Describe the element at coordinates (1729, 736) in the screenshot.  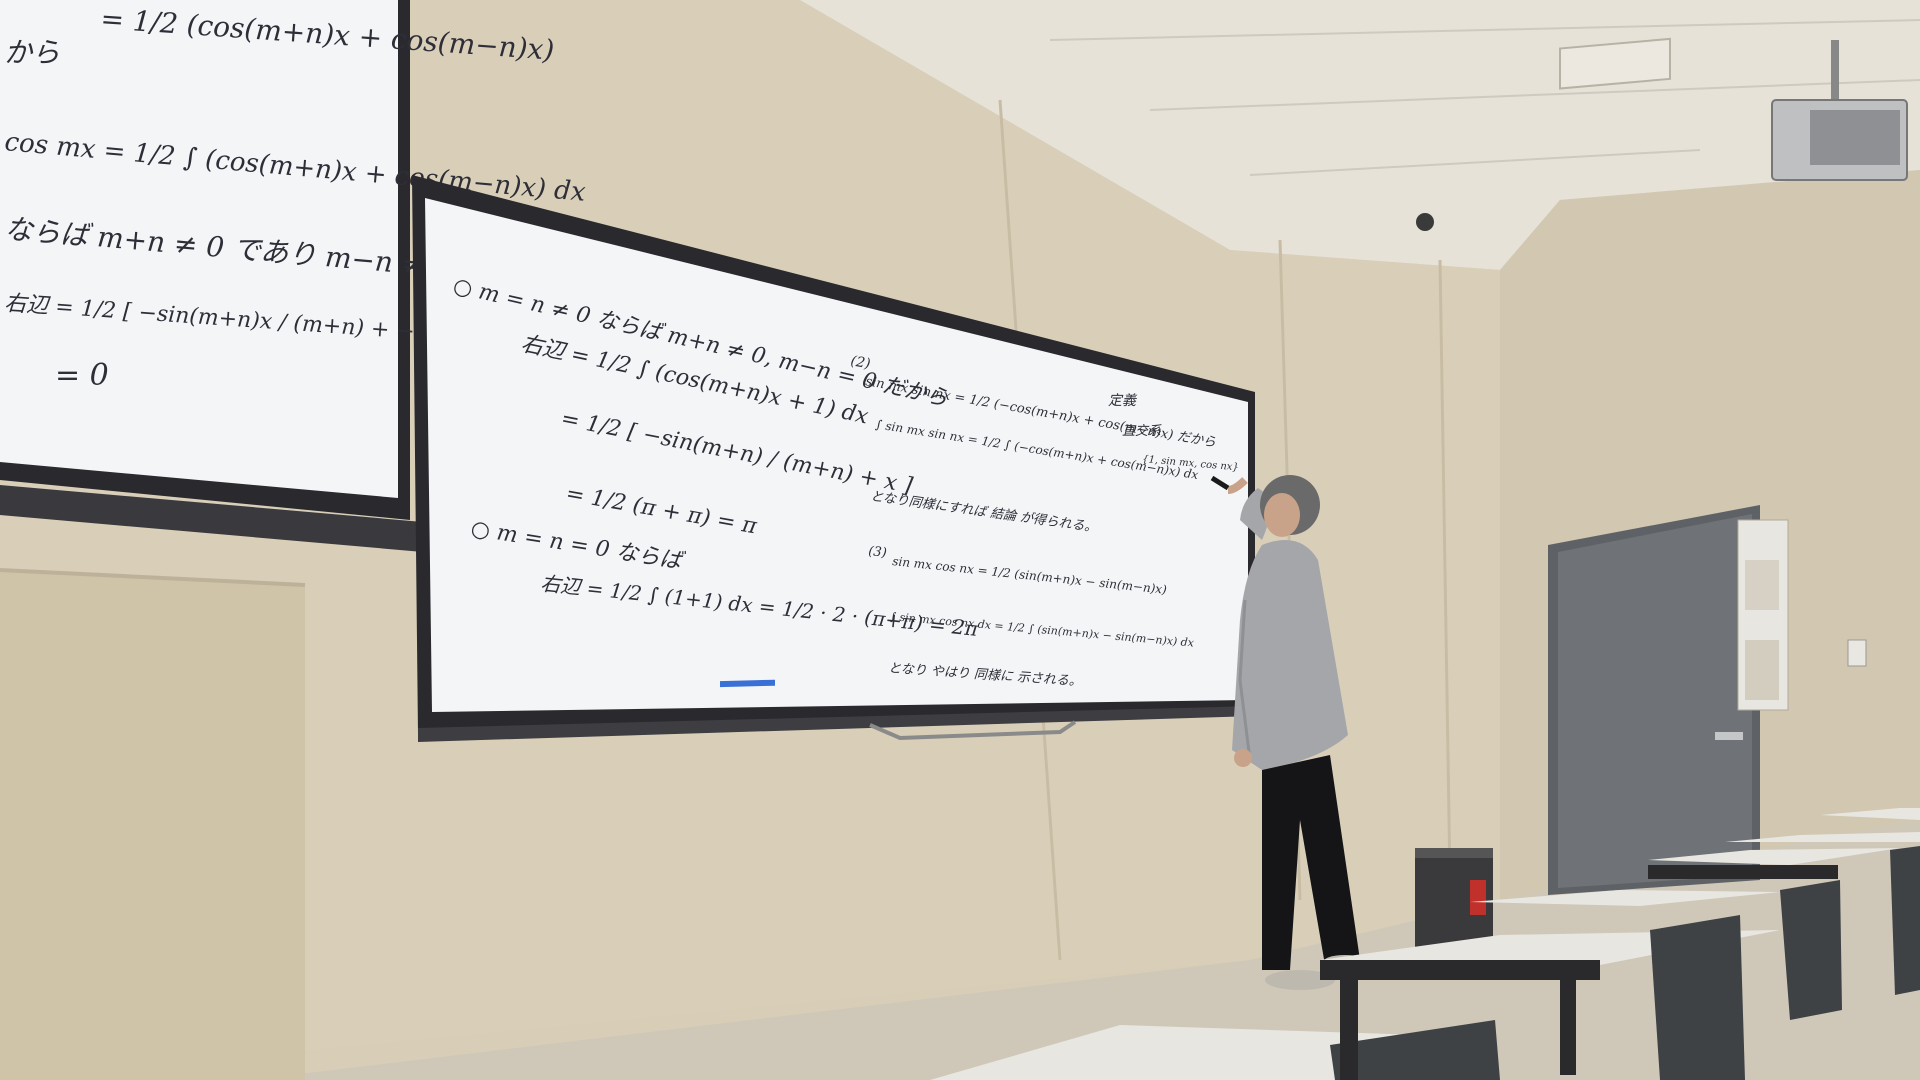
I see `door-handle` at that location.